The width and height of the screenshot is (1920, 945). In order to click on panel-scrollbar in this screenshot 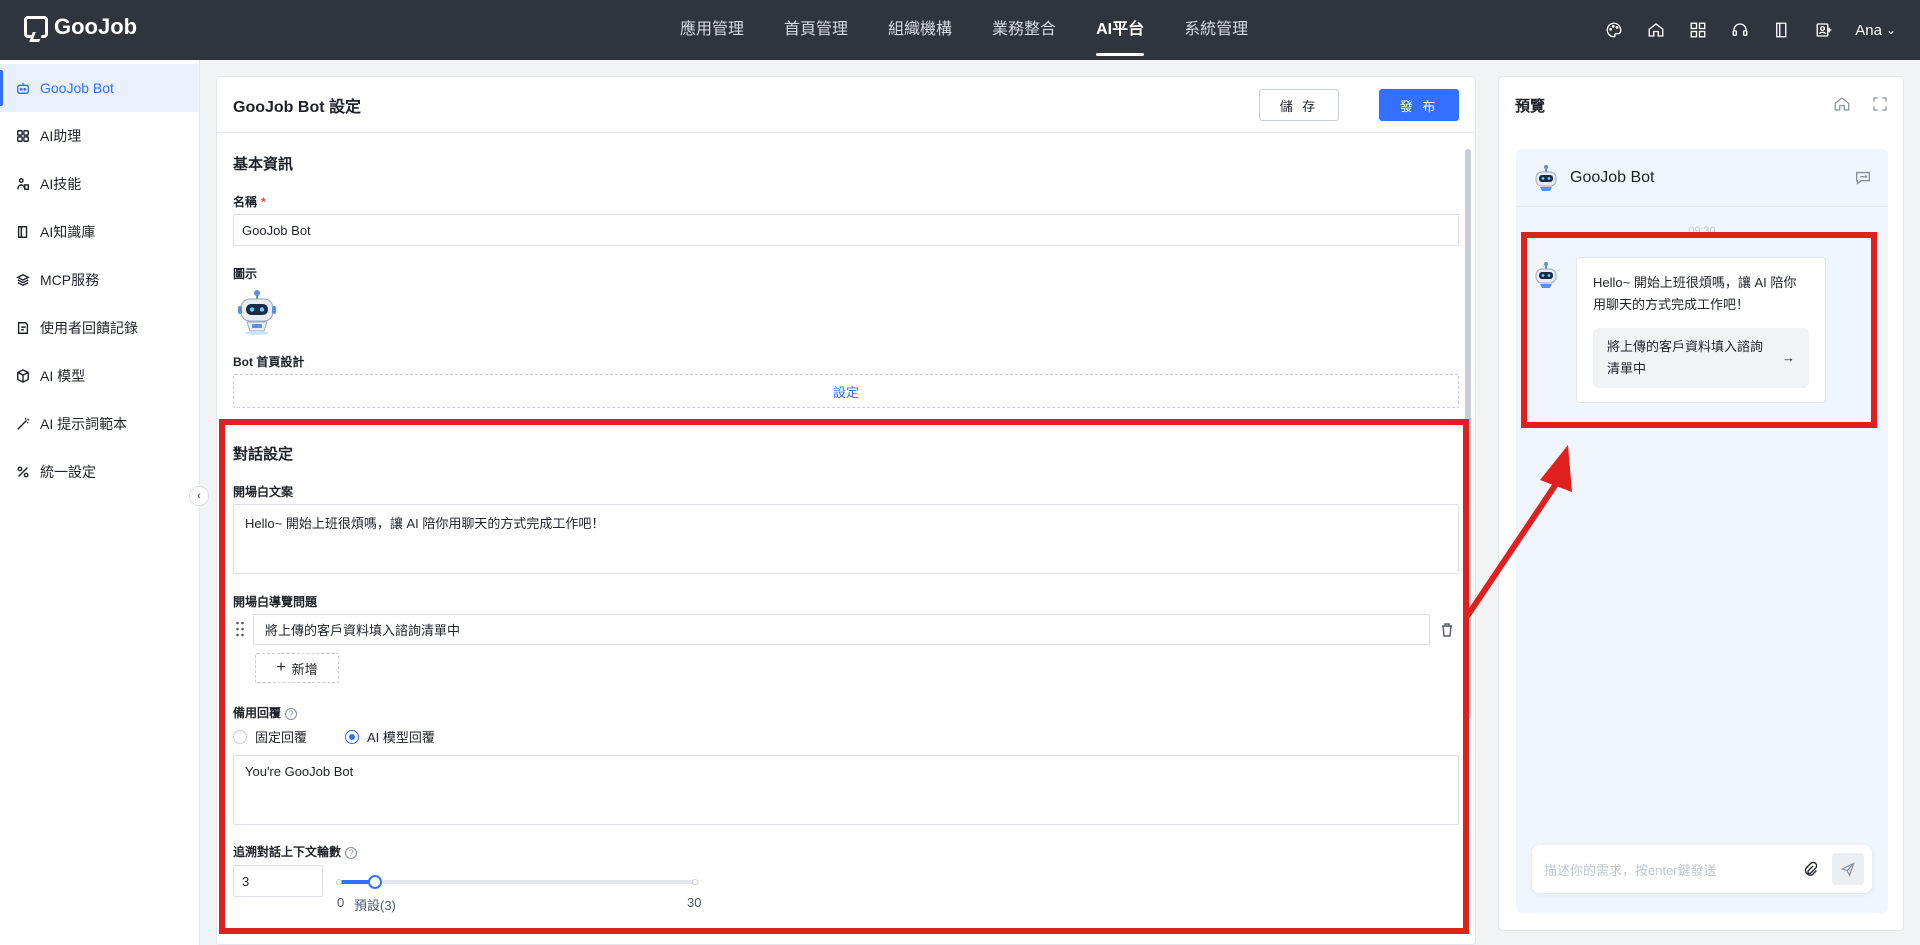, I will do `click(1468, 434)`.